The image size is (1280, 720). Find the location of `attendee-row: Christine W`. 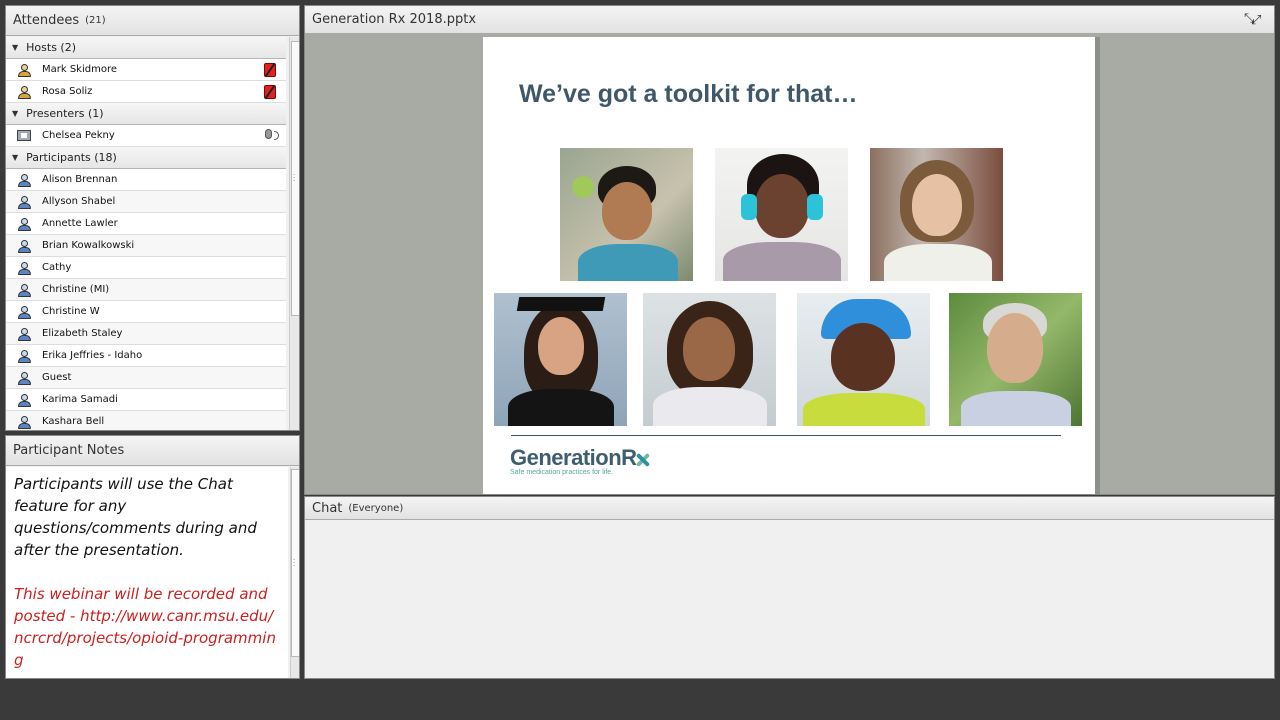

attendee-row: Christine W is located at coordinates (146, 312).